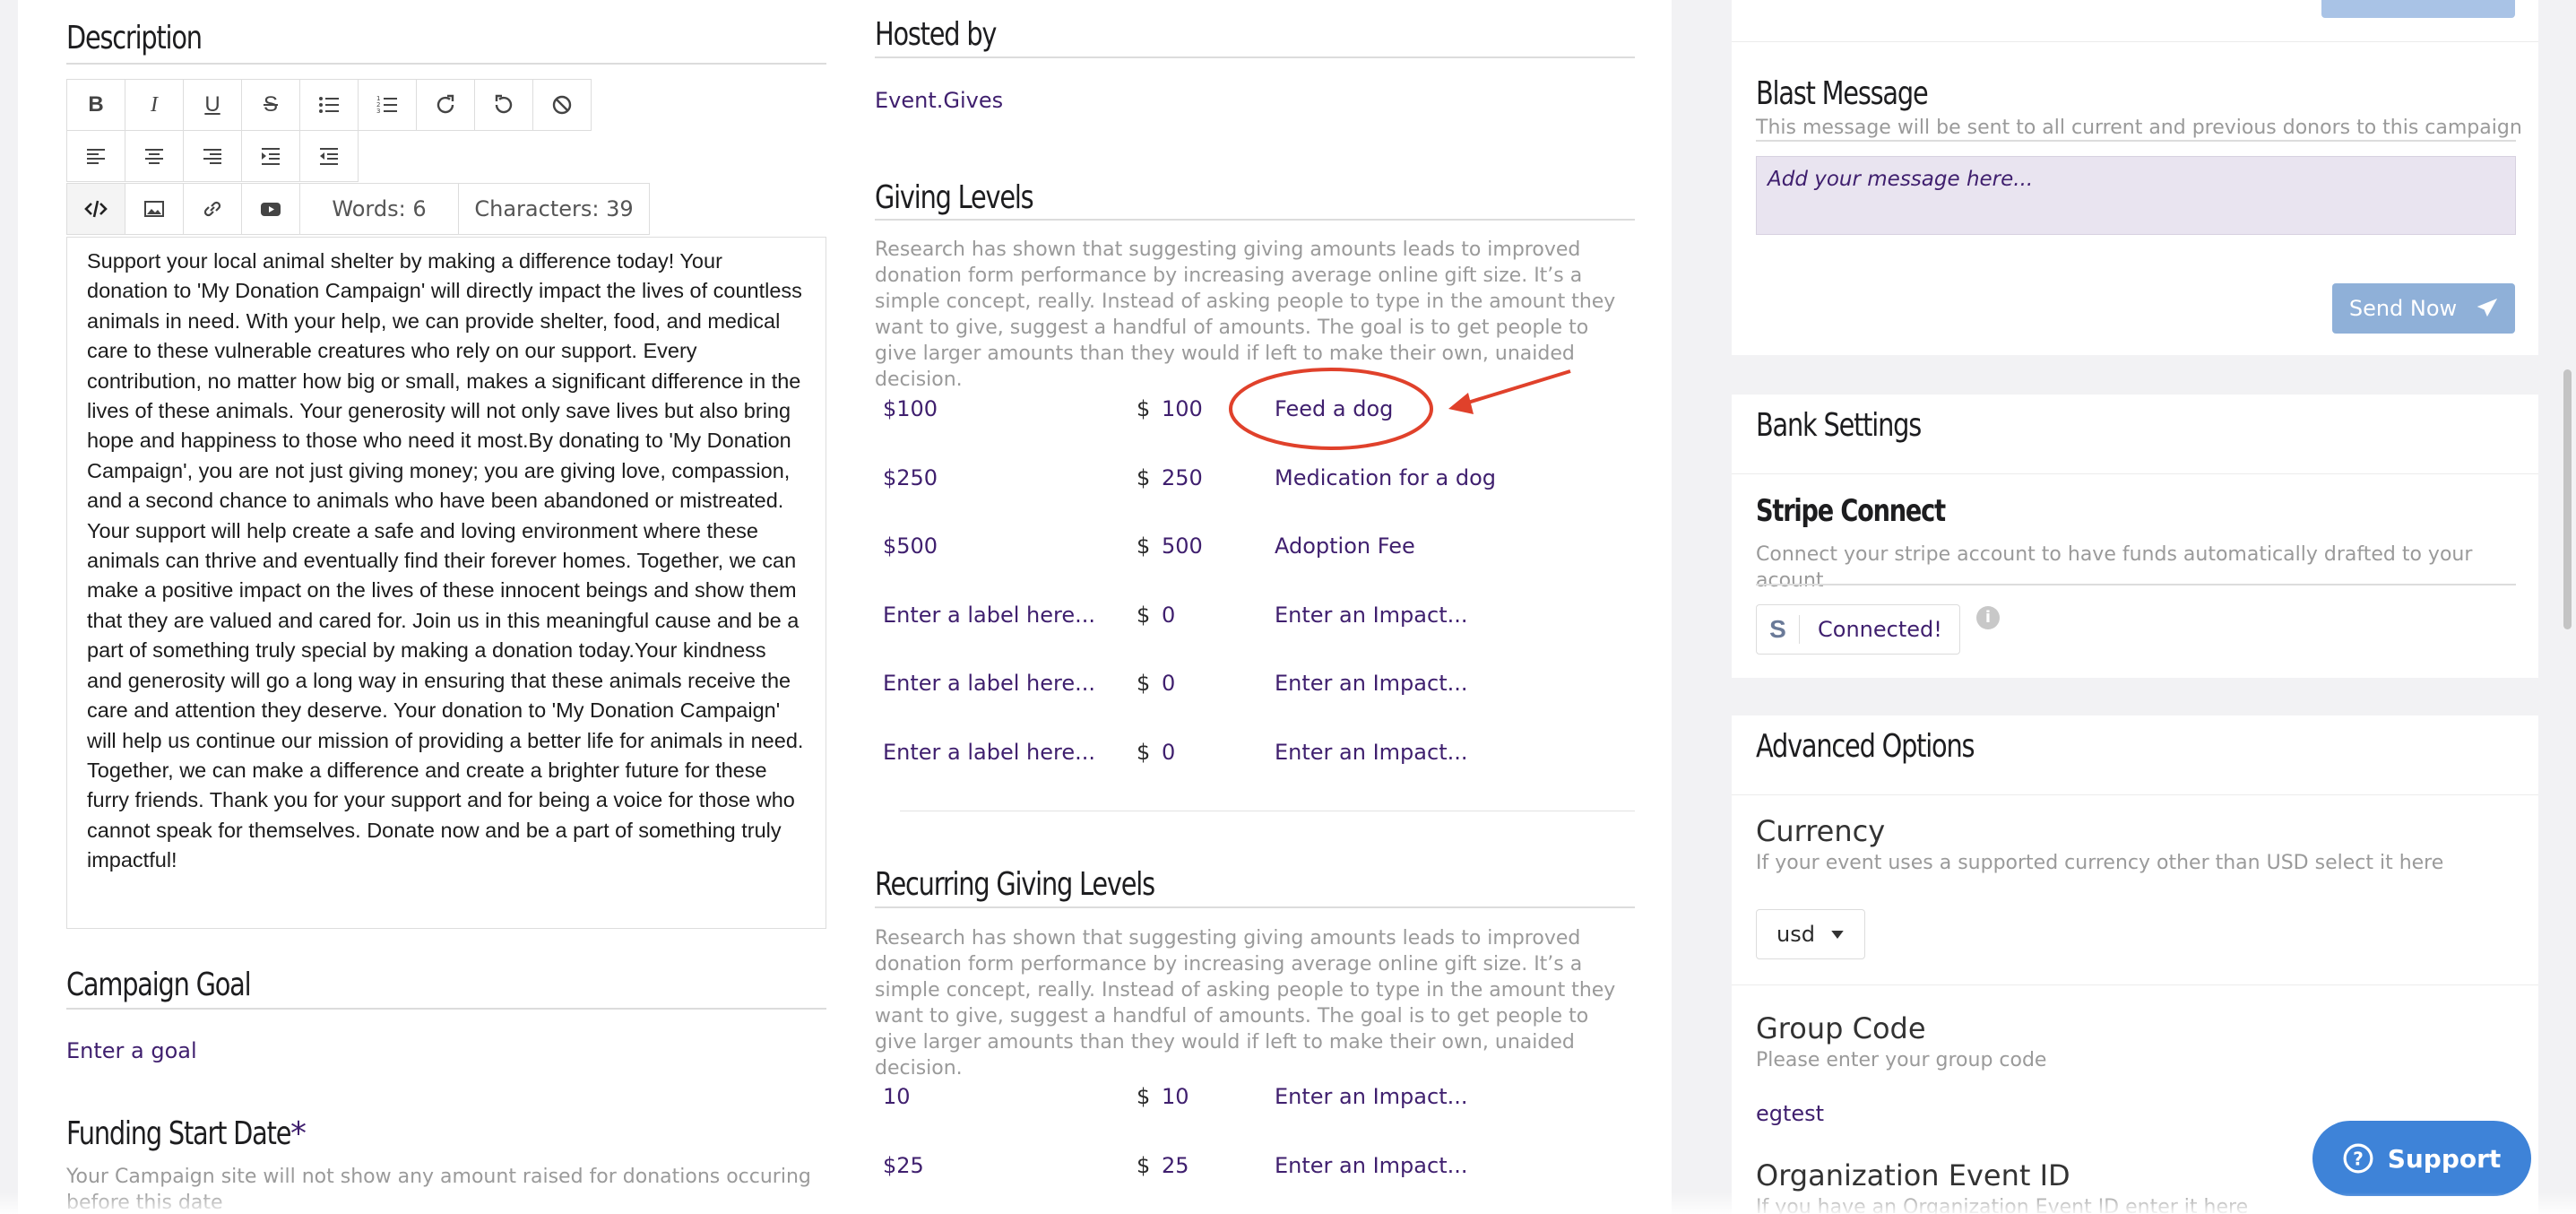 This screenshot has width=2576, height=1214. What do you see at coordinates (1182, 478) in the screenshot?
I see `giving-level-amount: 250` at bounding box center [1182, 478].